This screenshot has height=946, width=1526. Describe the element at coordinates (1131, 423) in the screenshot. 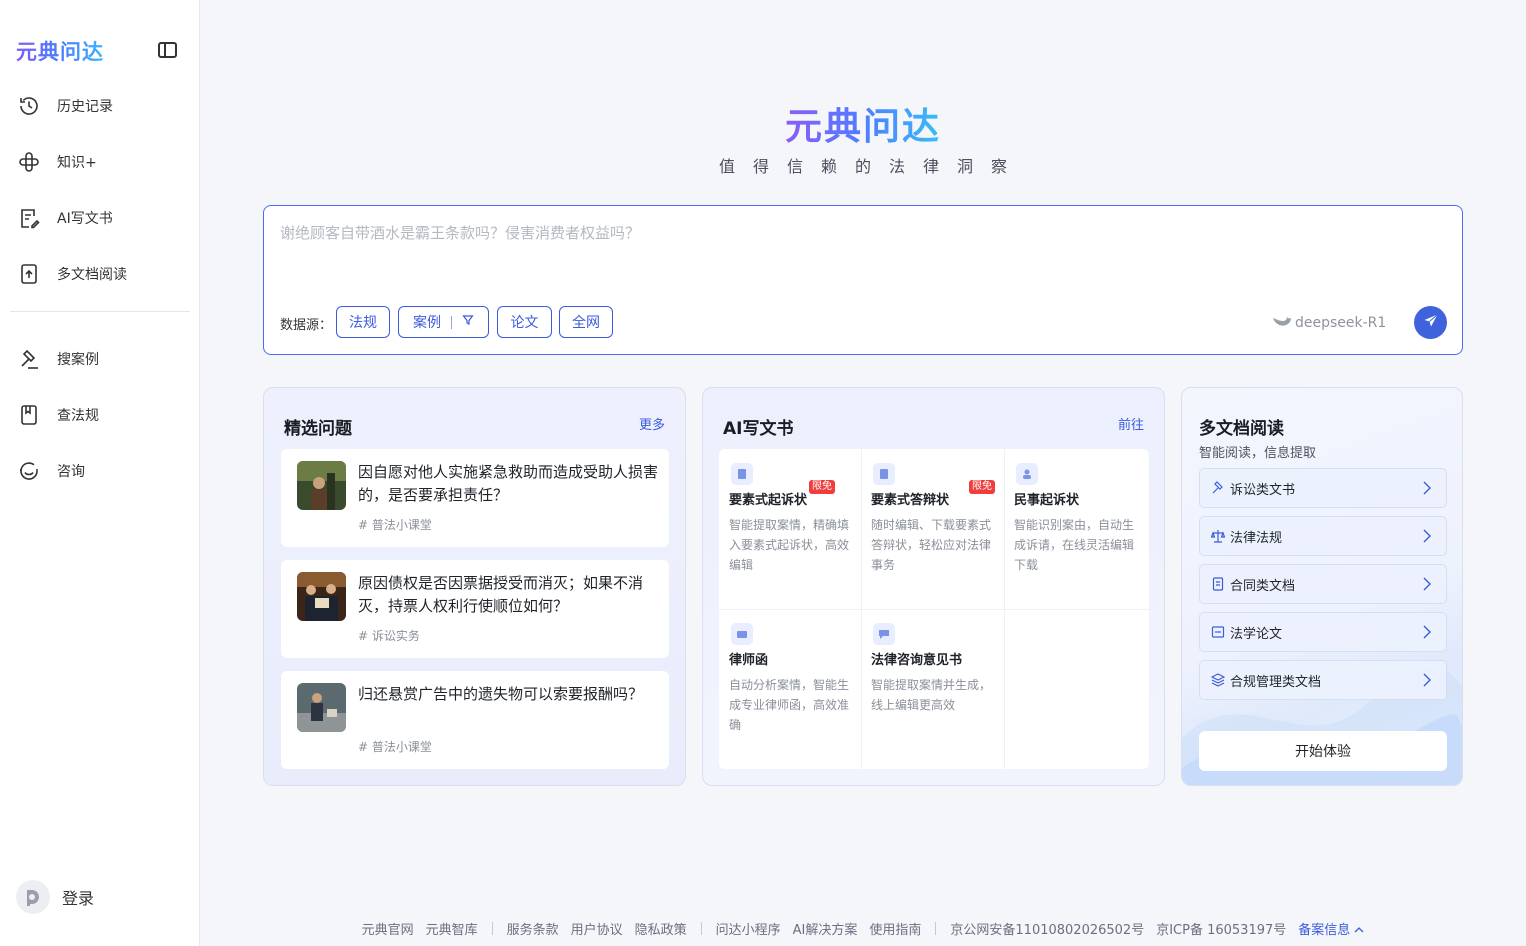

I see `goto-link: 前往` at that location.